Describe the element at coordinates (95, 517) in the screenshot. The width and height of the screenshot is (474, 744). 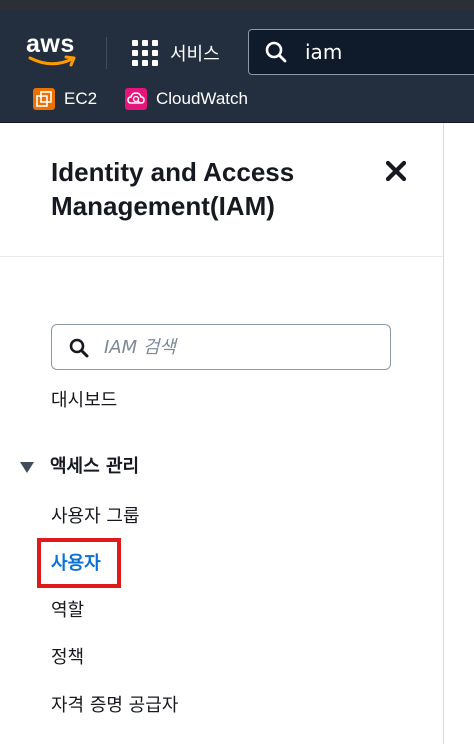
I see `sidebar-item-user-groups: 사용자 그룹` at that location.